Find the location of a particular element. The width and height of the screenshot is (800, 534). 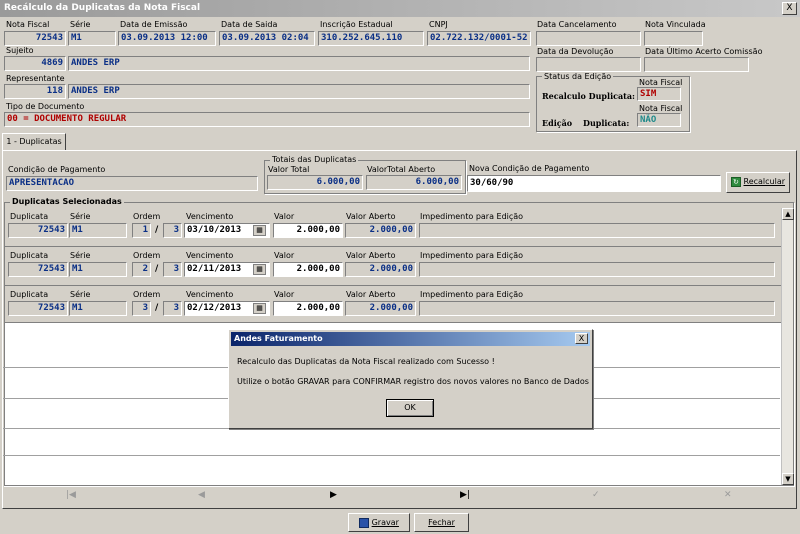

edicao-status-field: NÃO is located at coordinates (659, 120).